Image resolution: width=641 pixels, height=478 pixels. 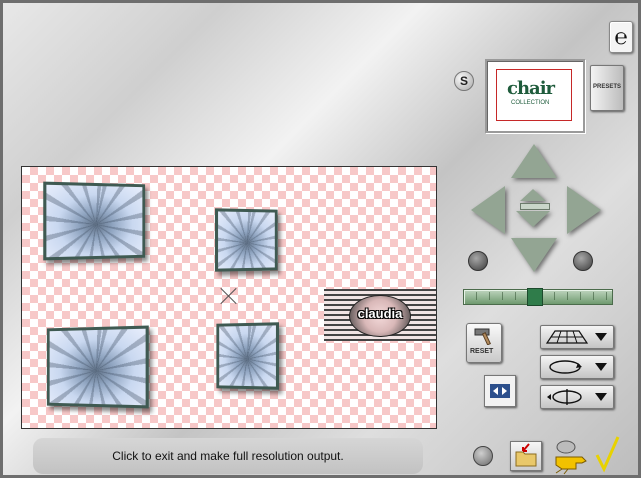 What do you see at coordinates (565, 367) in the screenshot?
I see `rotate-icon` at bounding box center [565, 367].